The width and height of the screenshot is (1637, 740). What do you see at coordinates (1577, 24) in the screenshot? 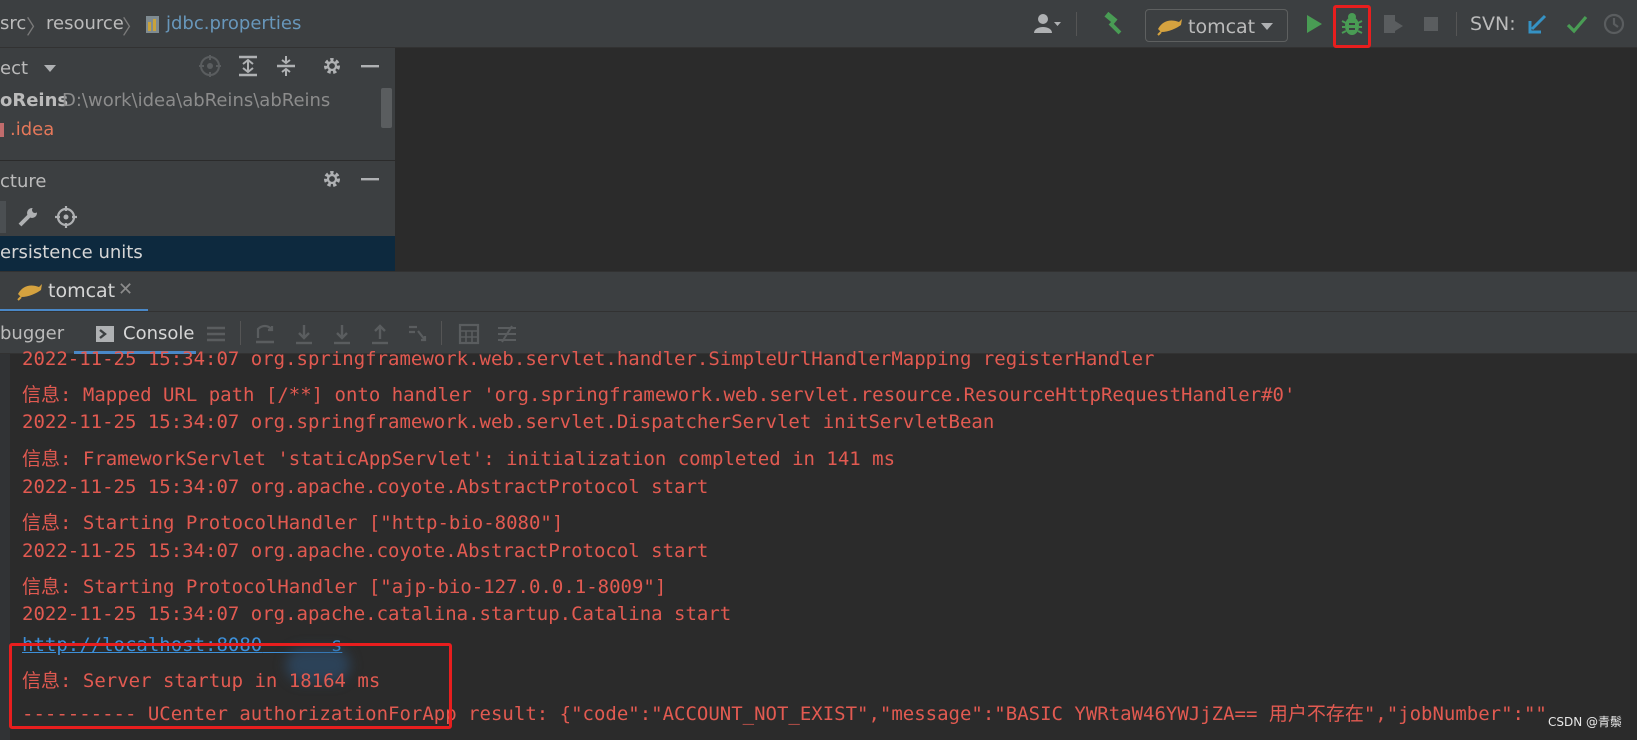
I see `svn-commit-icon` at bounding box center [1577, 24].